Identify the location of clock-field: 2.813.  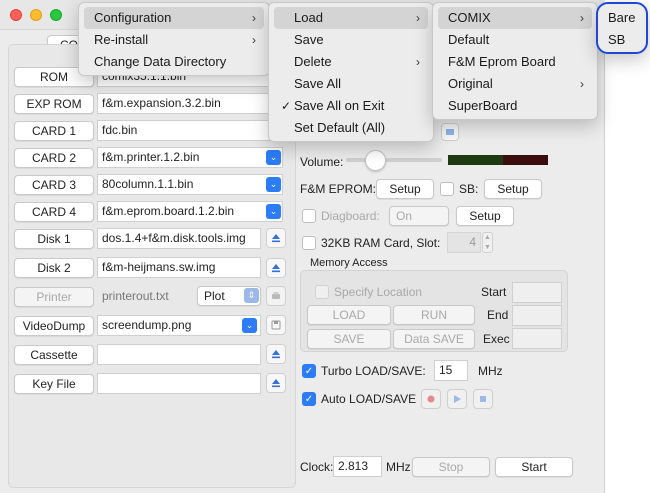
(357, 466).